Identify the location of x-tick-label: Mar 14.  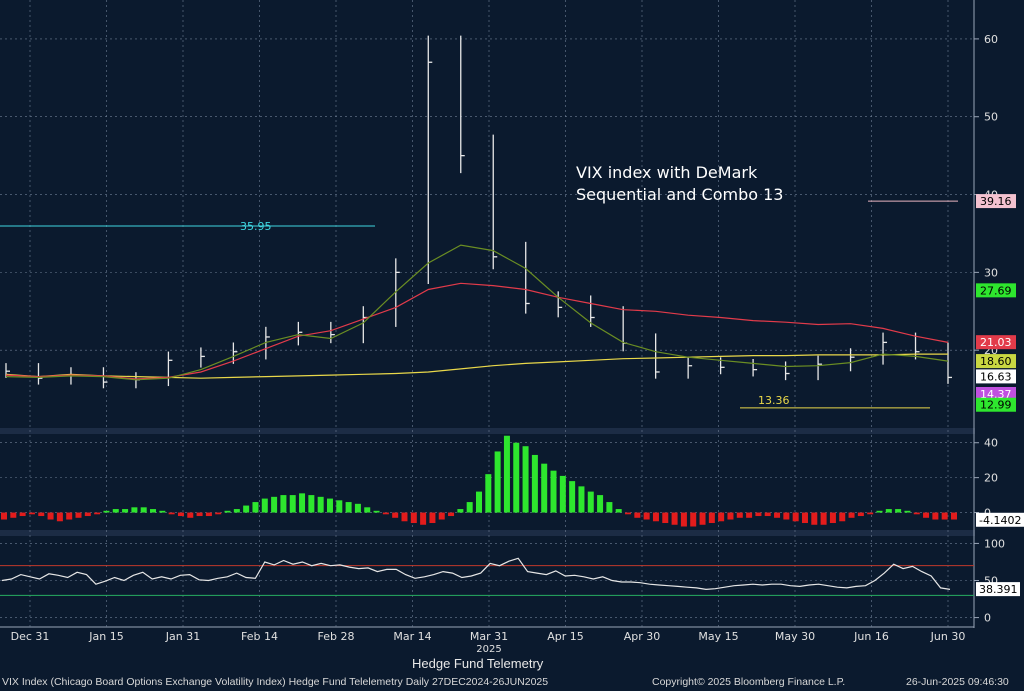
(412, 636).